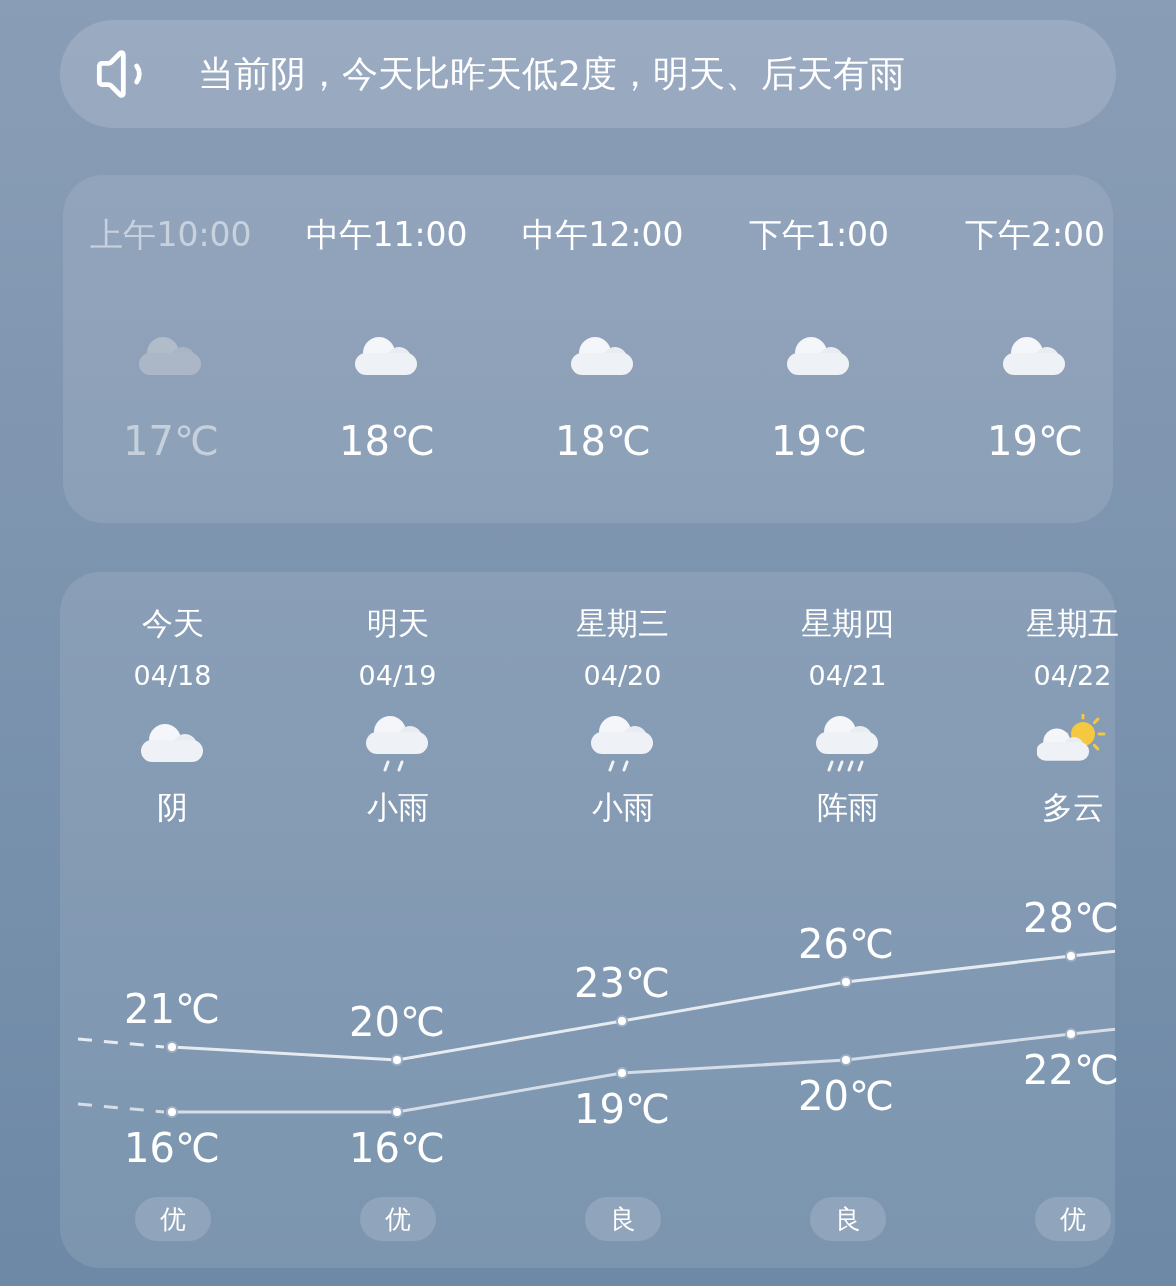  Describe the element at coordinates (171, 235) in the screenshot. I see `hour-label: 上午10:00` at that location.